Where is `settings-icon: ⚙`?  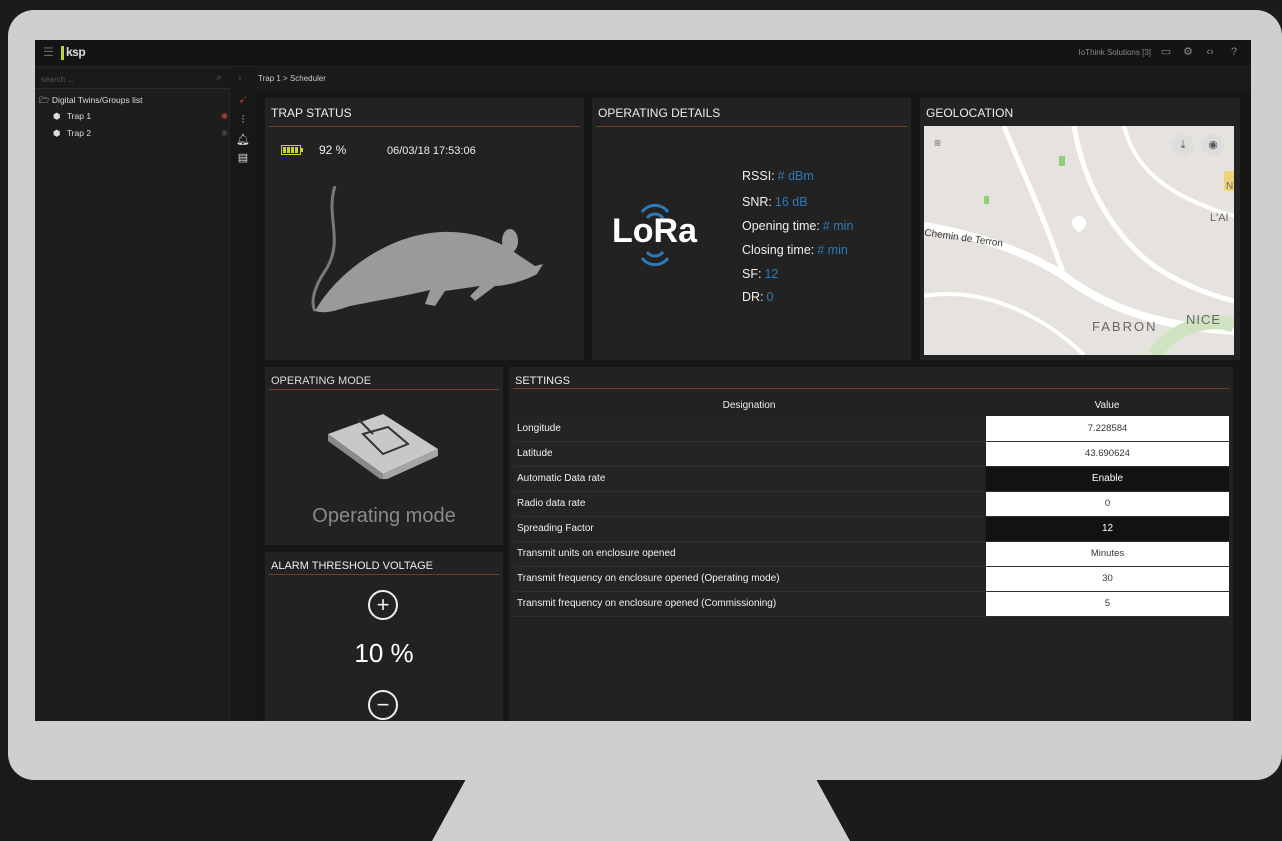 settings-icon: ⚙ is located at coordinates (1188, 52).